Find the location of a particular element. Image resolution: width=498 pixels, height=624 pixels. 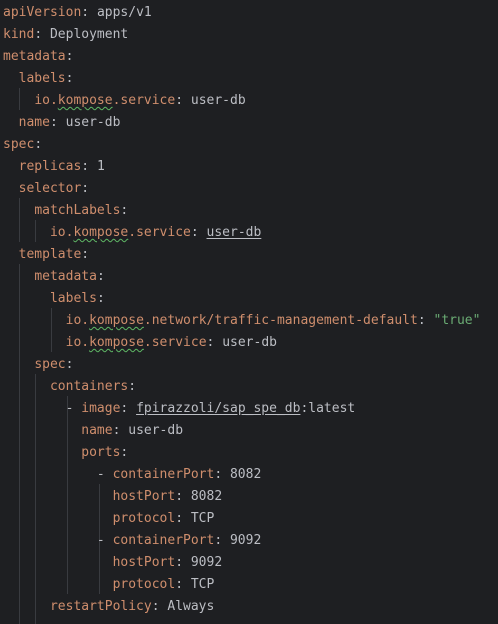

code-line: kind: Deployment is located at coordinates (66, 34).